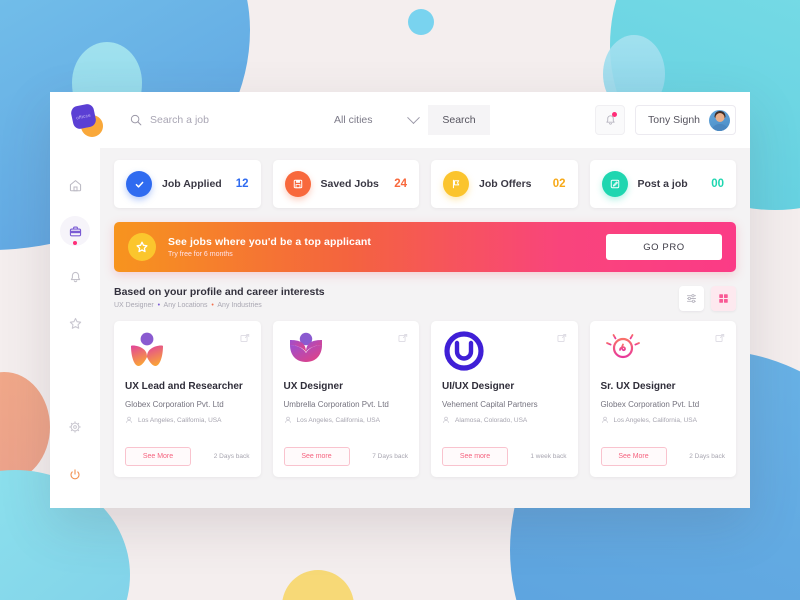 Image resolution: width=800 pixels, height=600 pixels. Describe the element at coordinates (664, 247) in the screenshot. I see `go-pro-button: GO PRO` at that location.